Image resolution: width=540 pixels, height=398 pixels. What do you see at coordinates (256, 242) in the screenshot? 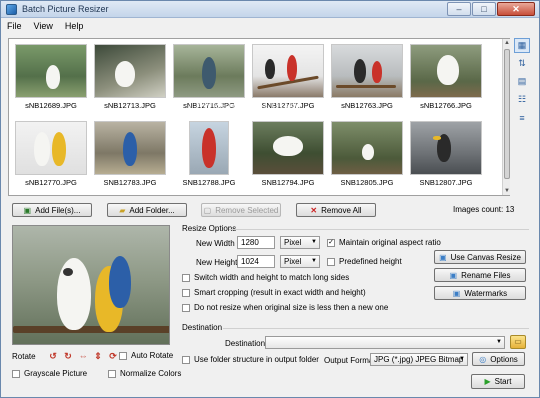
I see `new-width-input: 1280` at bounding box center [256, 242].